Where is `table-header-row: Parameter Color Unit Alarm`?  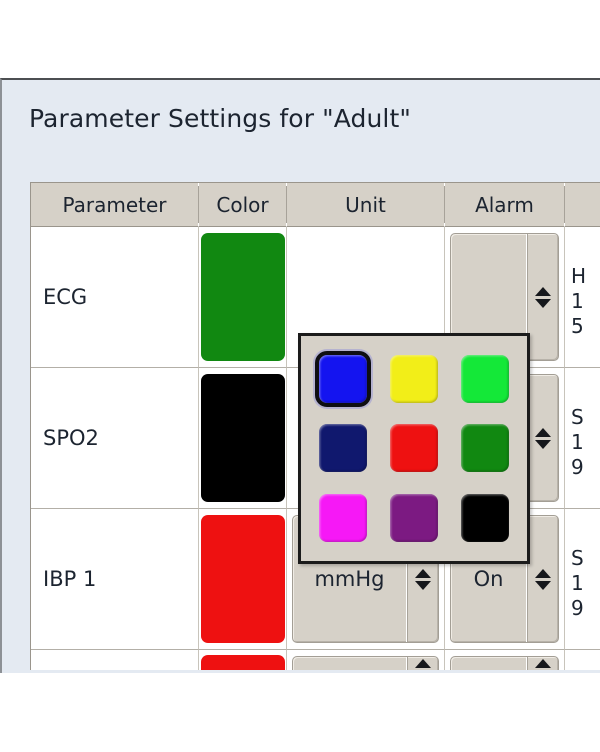
table-header-row: Parameter Color Unit Alarm is located at coordinates (315, 205).